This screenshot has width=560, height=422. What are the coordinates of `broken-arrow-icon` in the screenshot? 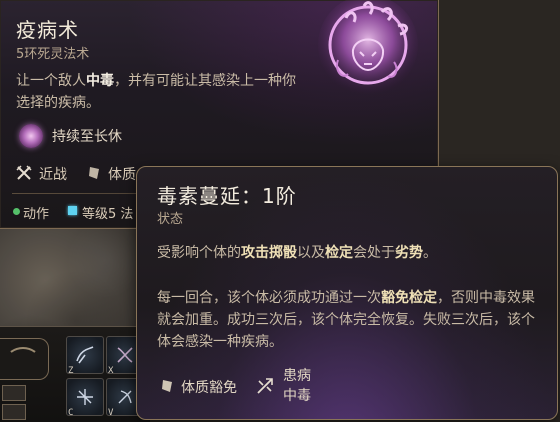 It's located at (265, 386).